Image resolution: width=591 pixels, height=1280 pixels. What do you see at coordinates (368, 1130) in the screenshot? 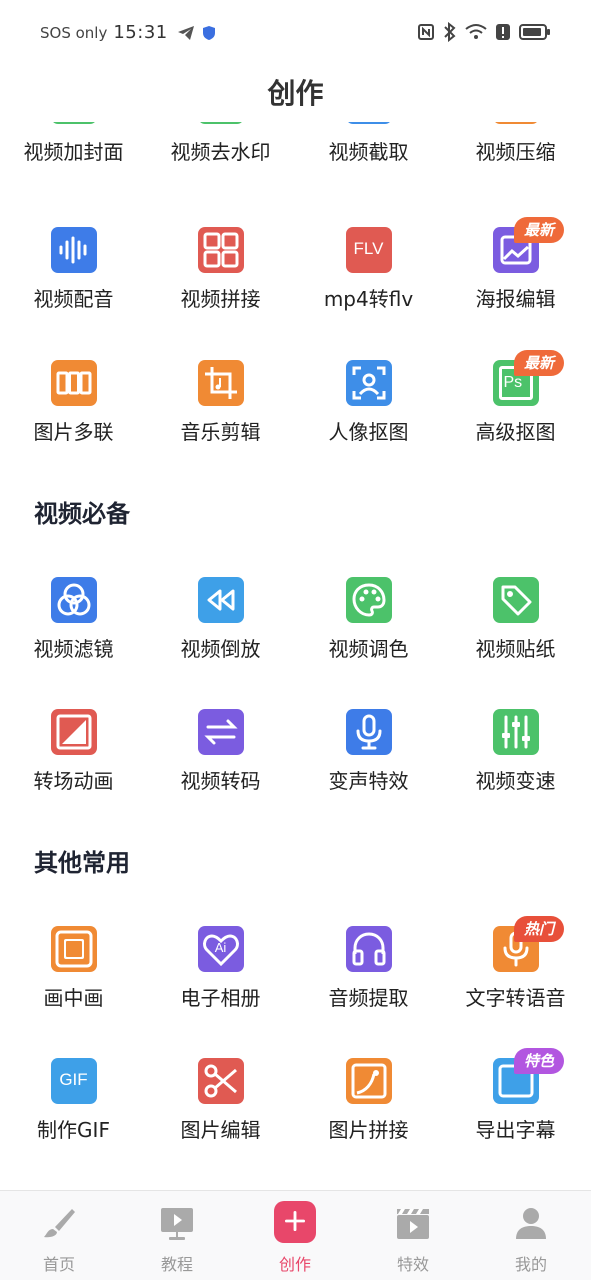
I see `tool-label: 图片拼接` at bounding box center [368, 1130].